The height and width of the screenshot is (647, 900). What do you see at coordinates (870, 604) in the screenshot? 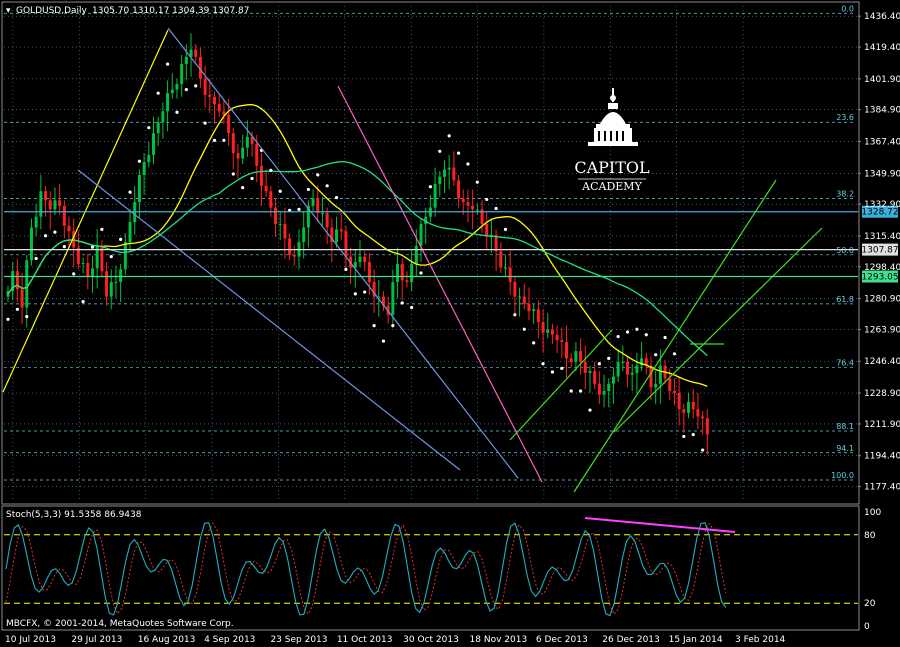
I see `stoch-tick-label: 20` at bounding box center [870, 604].